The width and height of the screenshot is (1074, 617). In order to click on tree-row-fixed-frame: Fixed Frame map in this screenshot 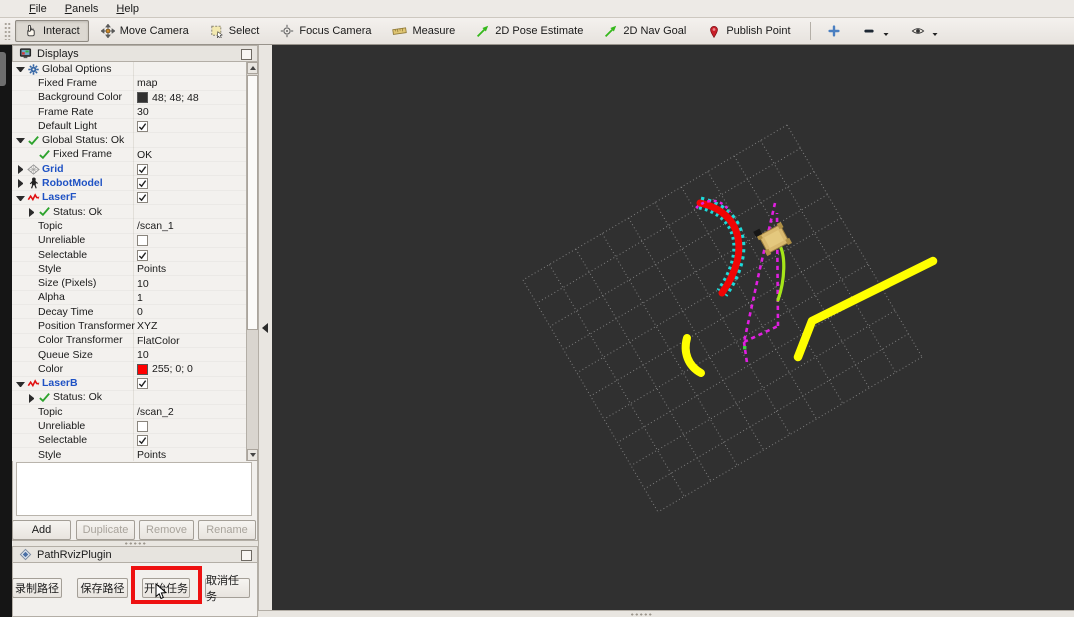, I will do `click(129, 83)`.